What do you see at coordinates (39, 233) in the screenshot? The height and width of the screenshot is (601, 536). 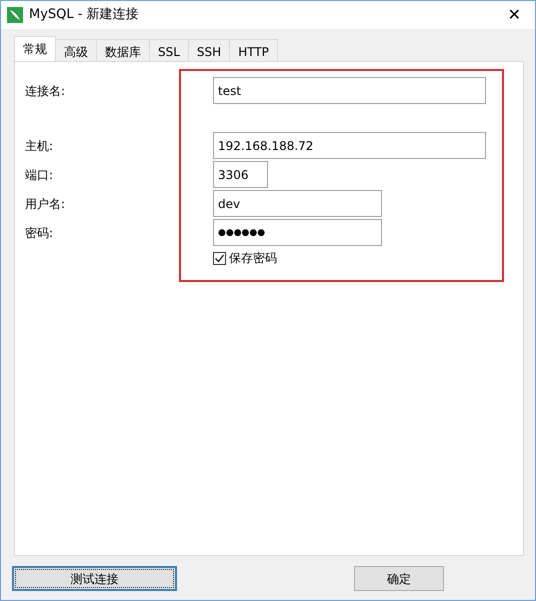 I see `field-label: 密码:` at bounding box center [39, 233].